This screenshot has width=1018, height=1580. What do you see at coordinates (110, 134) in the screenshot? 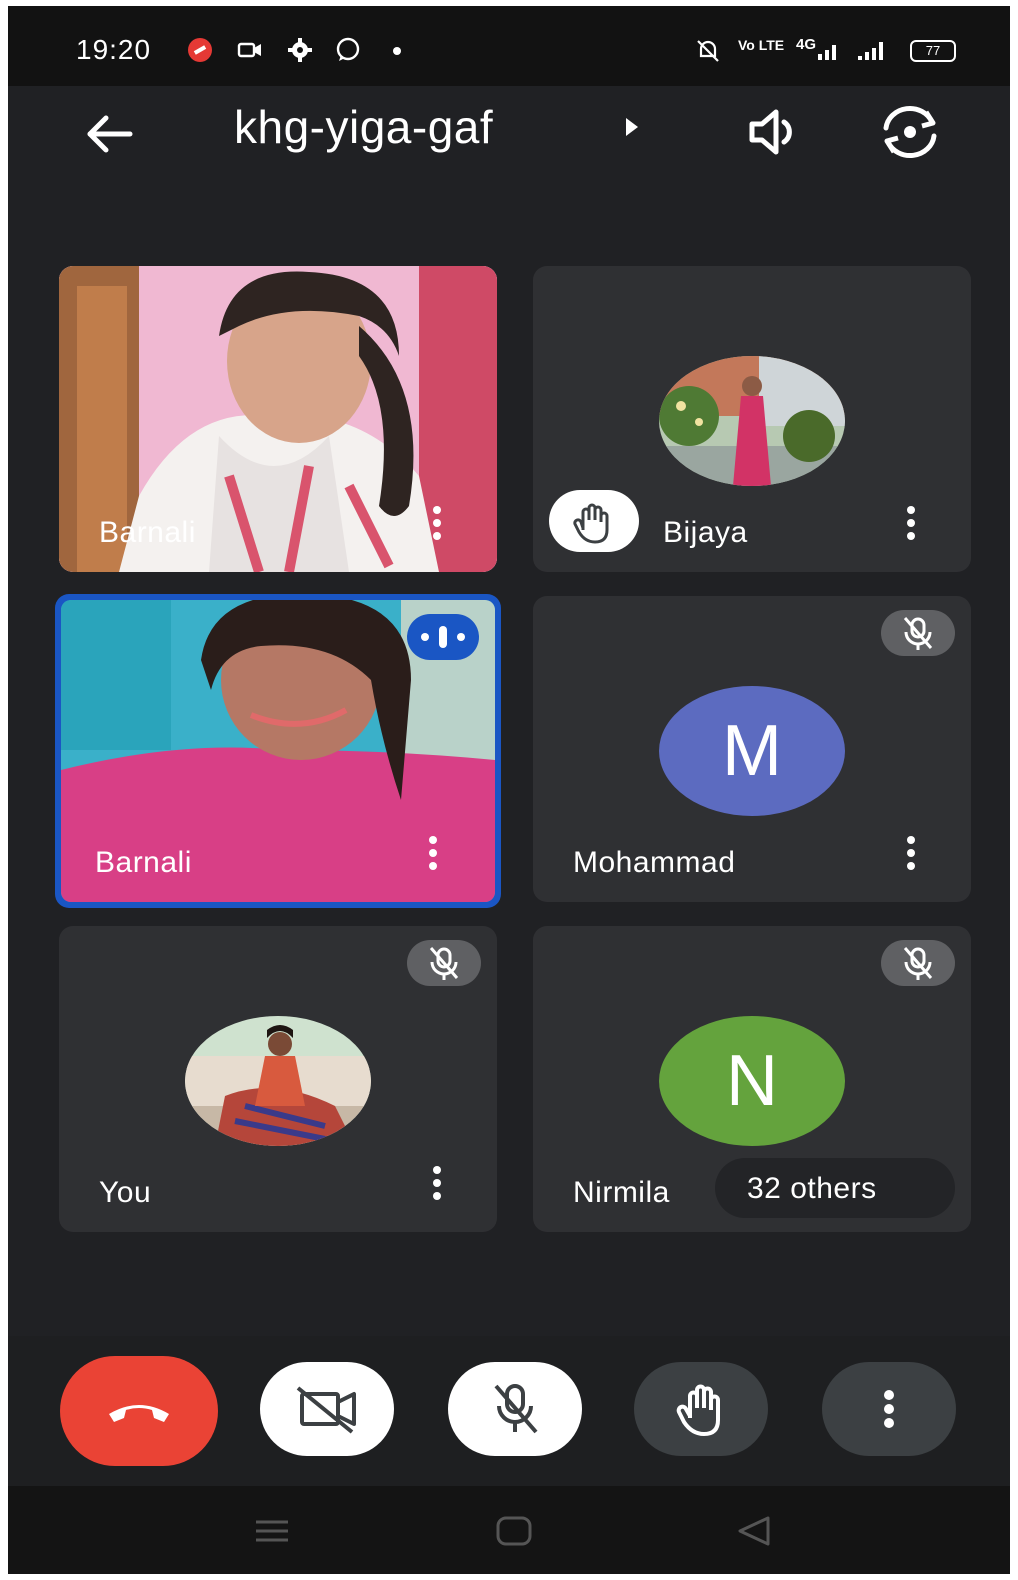
I see `back-arrow-icon` at bounding box center [110, 134].